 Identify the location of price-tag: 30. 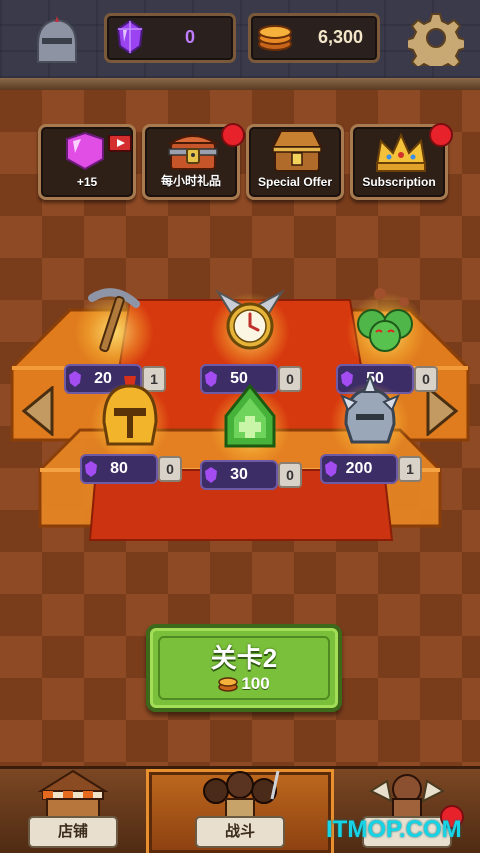
(239, 475).